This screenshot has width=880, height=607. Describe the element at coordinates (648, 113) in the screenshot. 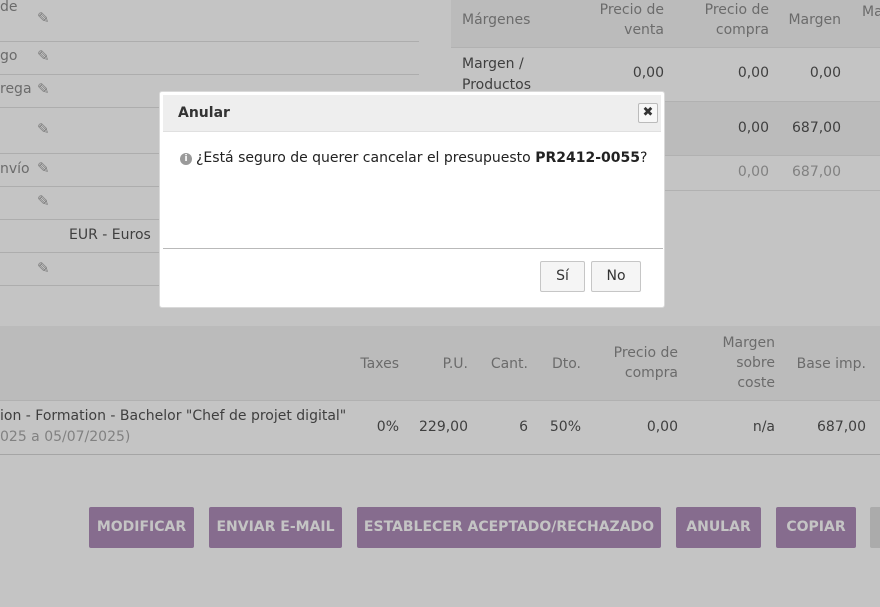

I see `close-icon: ✖` at that location.